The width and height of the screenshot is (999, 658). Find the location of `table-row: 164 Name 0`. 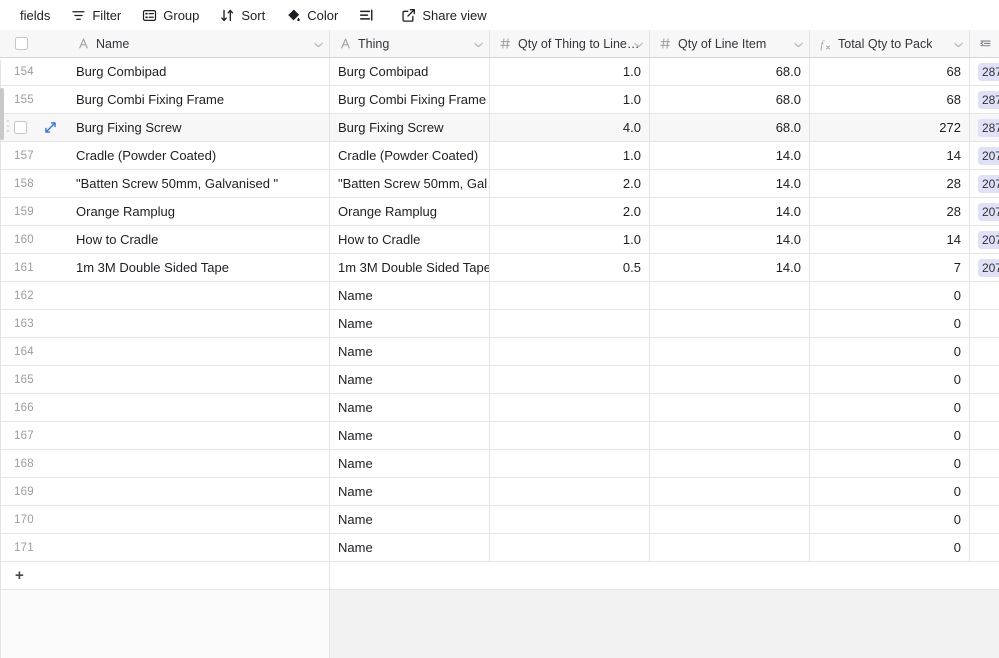

table-row: 164 Name 0 is located at coordinates (499, 352).